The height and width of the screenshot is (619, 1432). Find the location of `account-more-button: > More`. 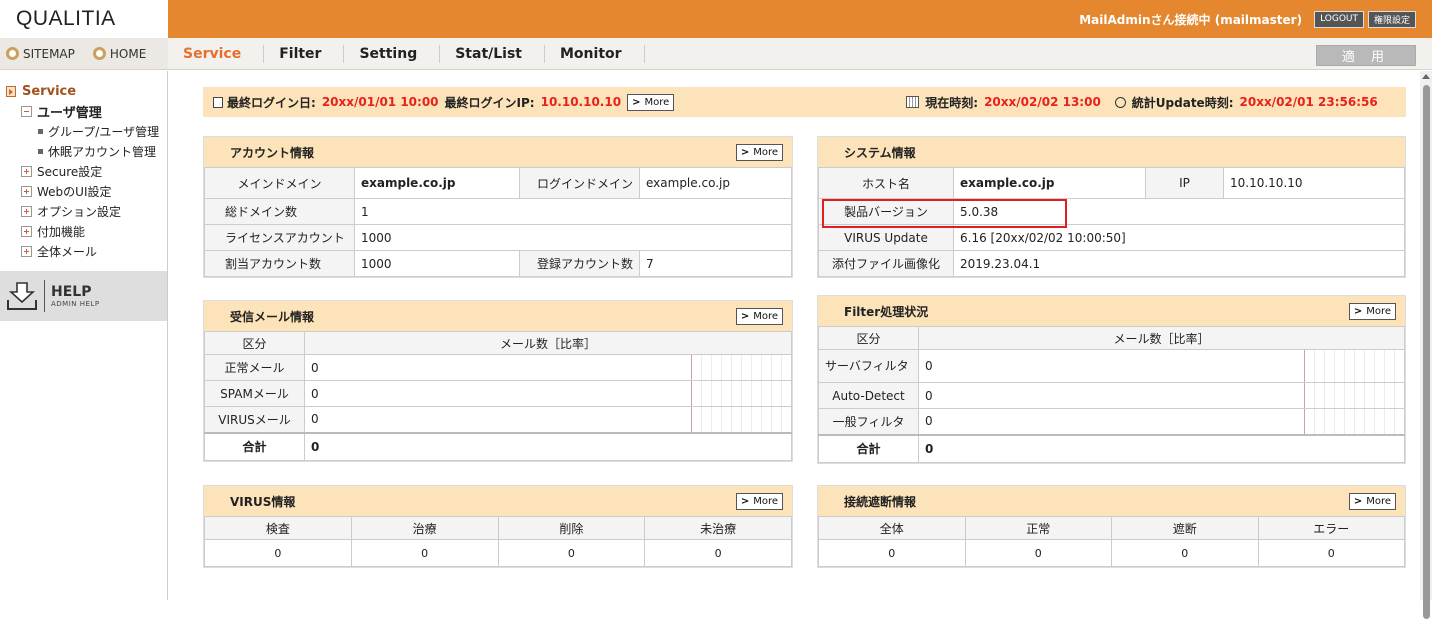

account-more-button: > More is located at coordinates (759, 152).